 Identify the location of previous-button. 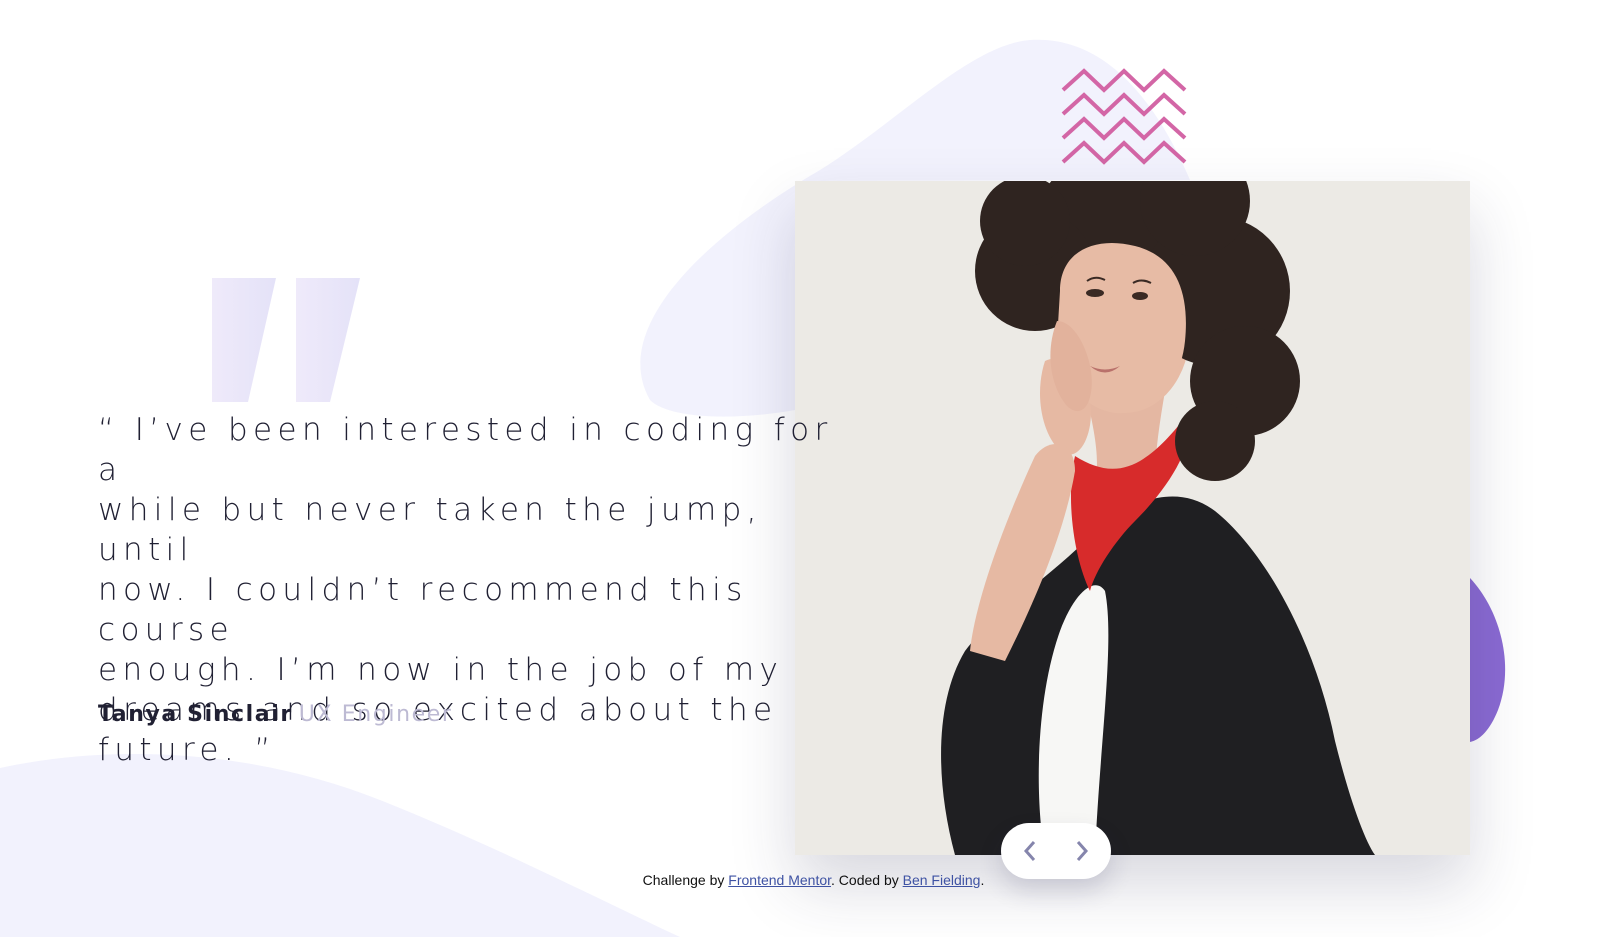
(1030, 851).